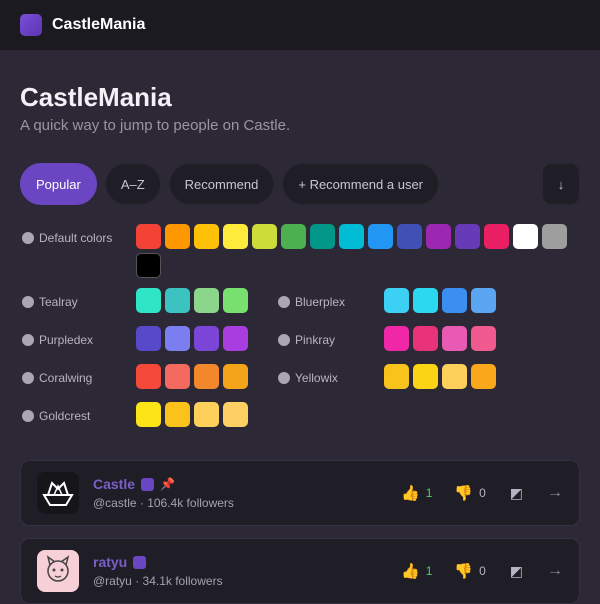 The height and width of the screenshot is (604, 600). What do you see at coordinates (158, 581) in the screenshot?
I see `user-stats: @ratyu · 34.1k followers` at bounding box center [158, 581].